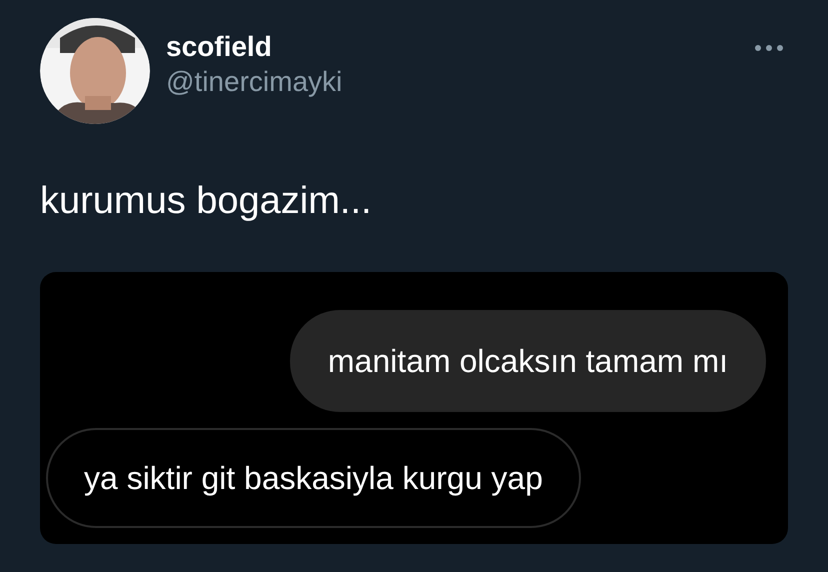  Describe the element at coordinates (313, 478) in the screenshot. I see `message-bubble: ya siktir git baskasiyla kurgu yap` at that location.